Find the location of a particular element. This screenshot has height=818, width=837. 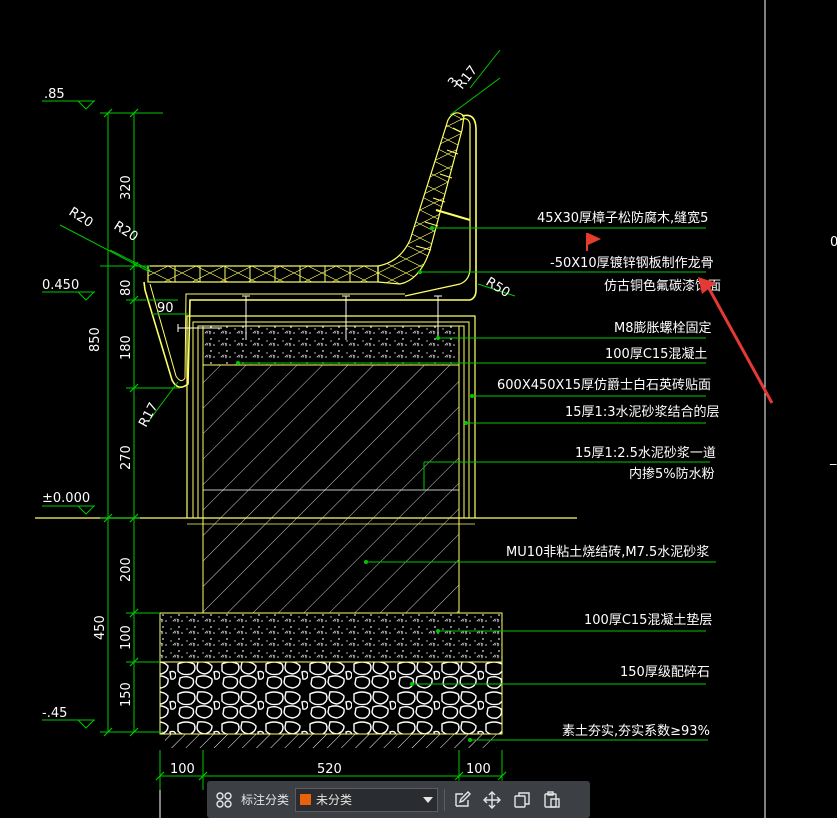

category-label: 标注分类 is located at coordinates (265, 800).